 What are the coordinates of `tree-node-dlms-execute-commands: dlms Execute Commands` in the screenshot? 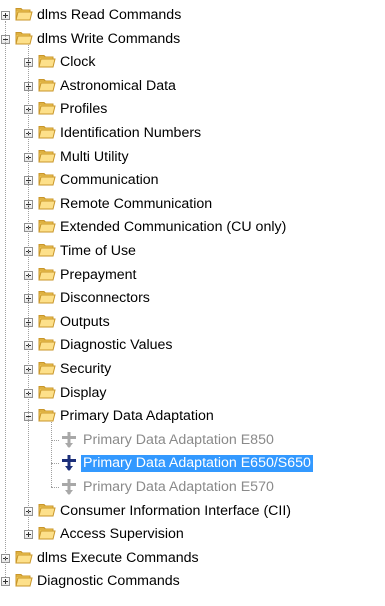 It's located at (192, 558).